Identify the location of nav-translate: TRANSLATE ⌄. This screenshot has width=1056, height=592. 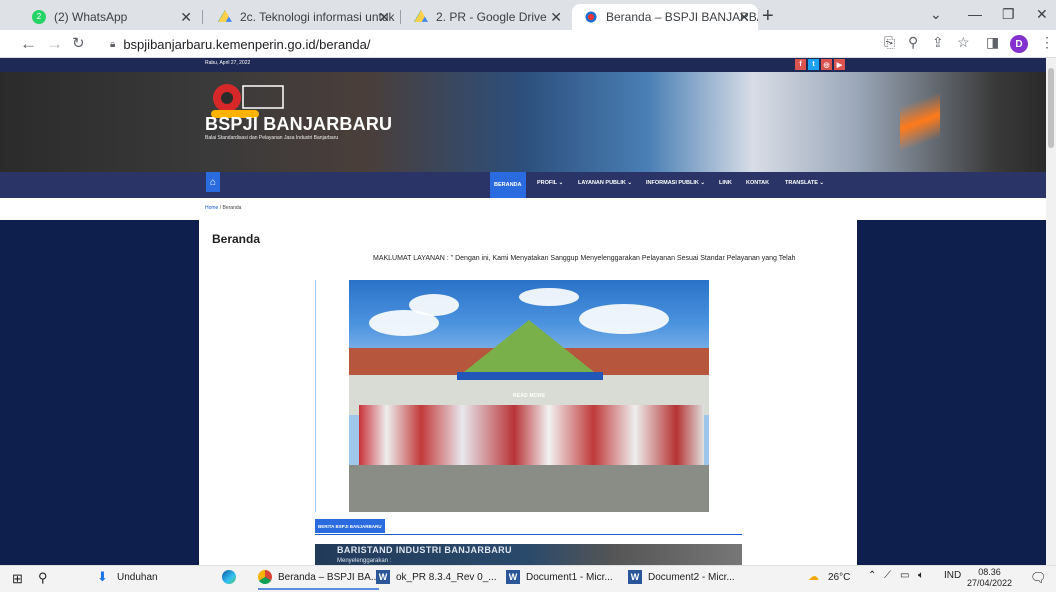
(804, 183).